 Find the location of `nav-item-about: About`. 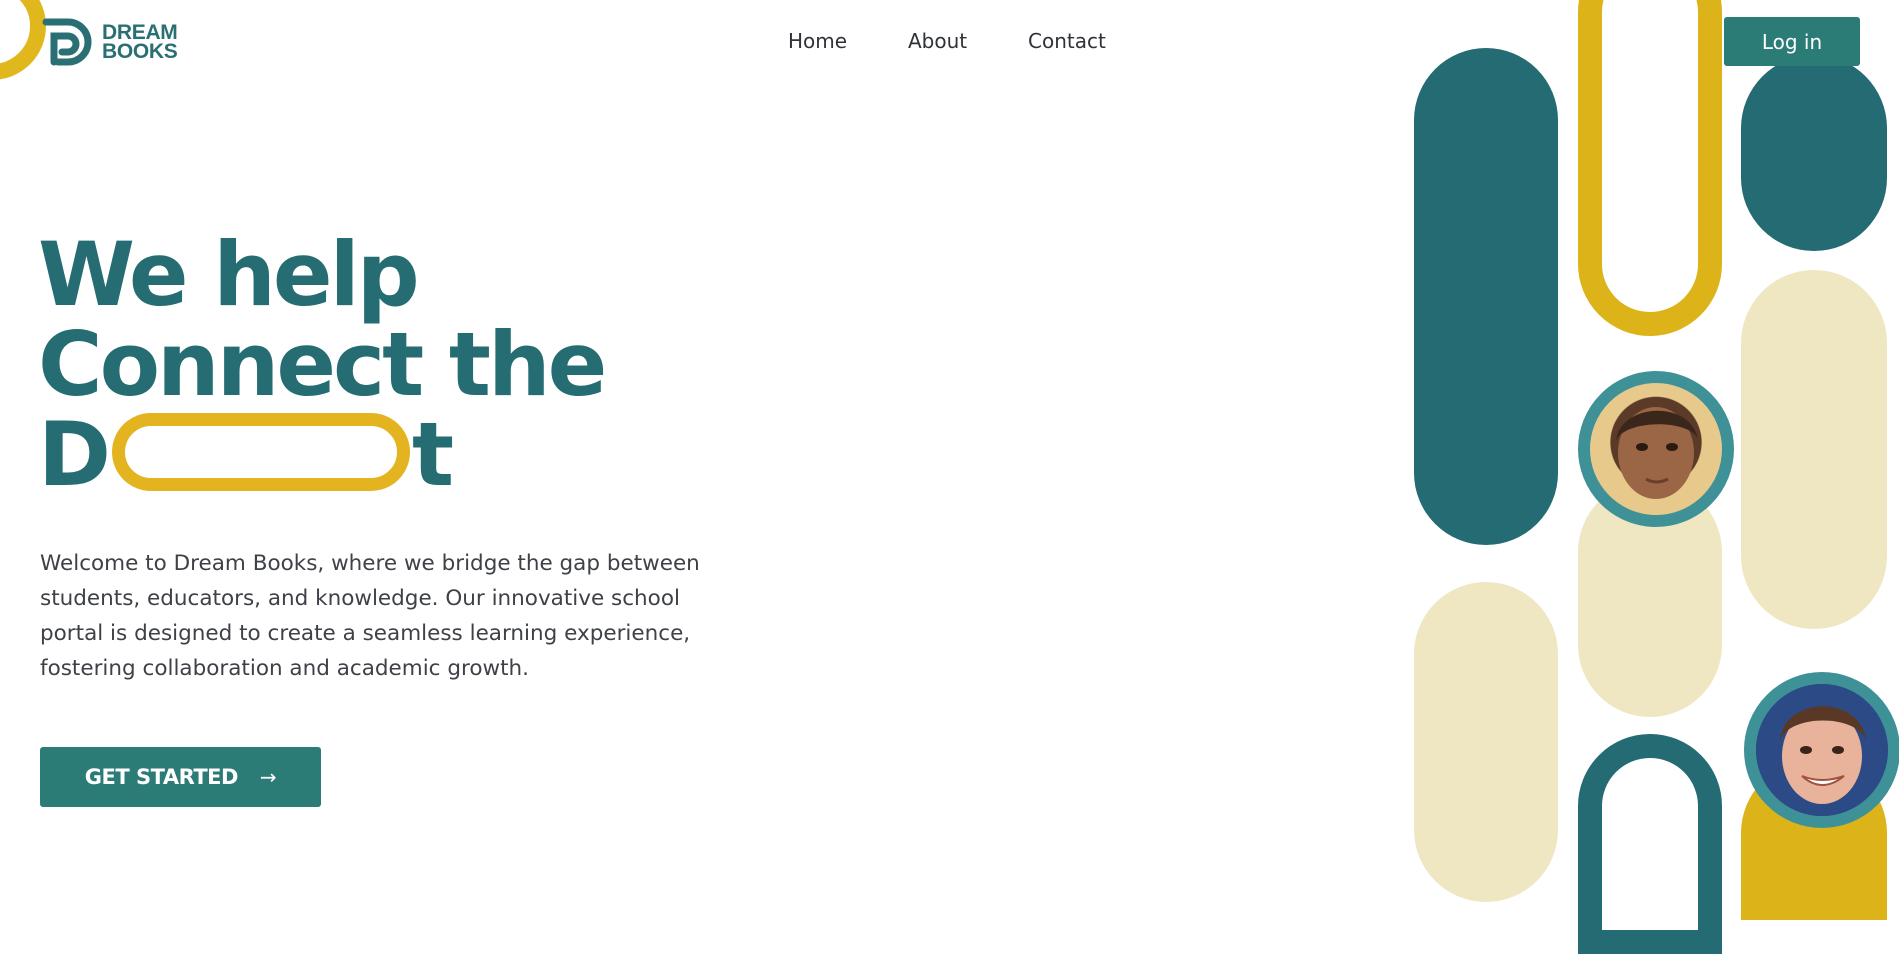

nav-item-about: About is located at coordinates (937, 41).